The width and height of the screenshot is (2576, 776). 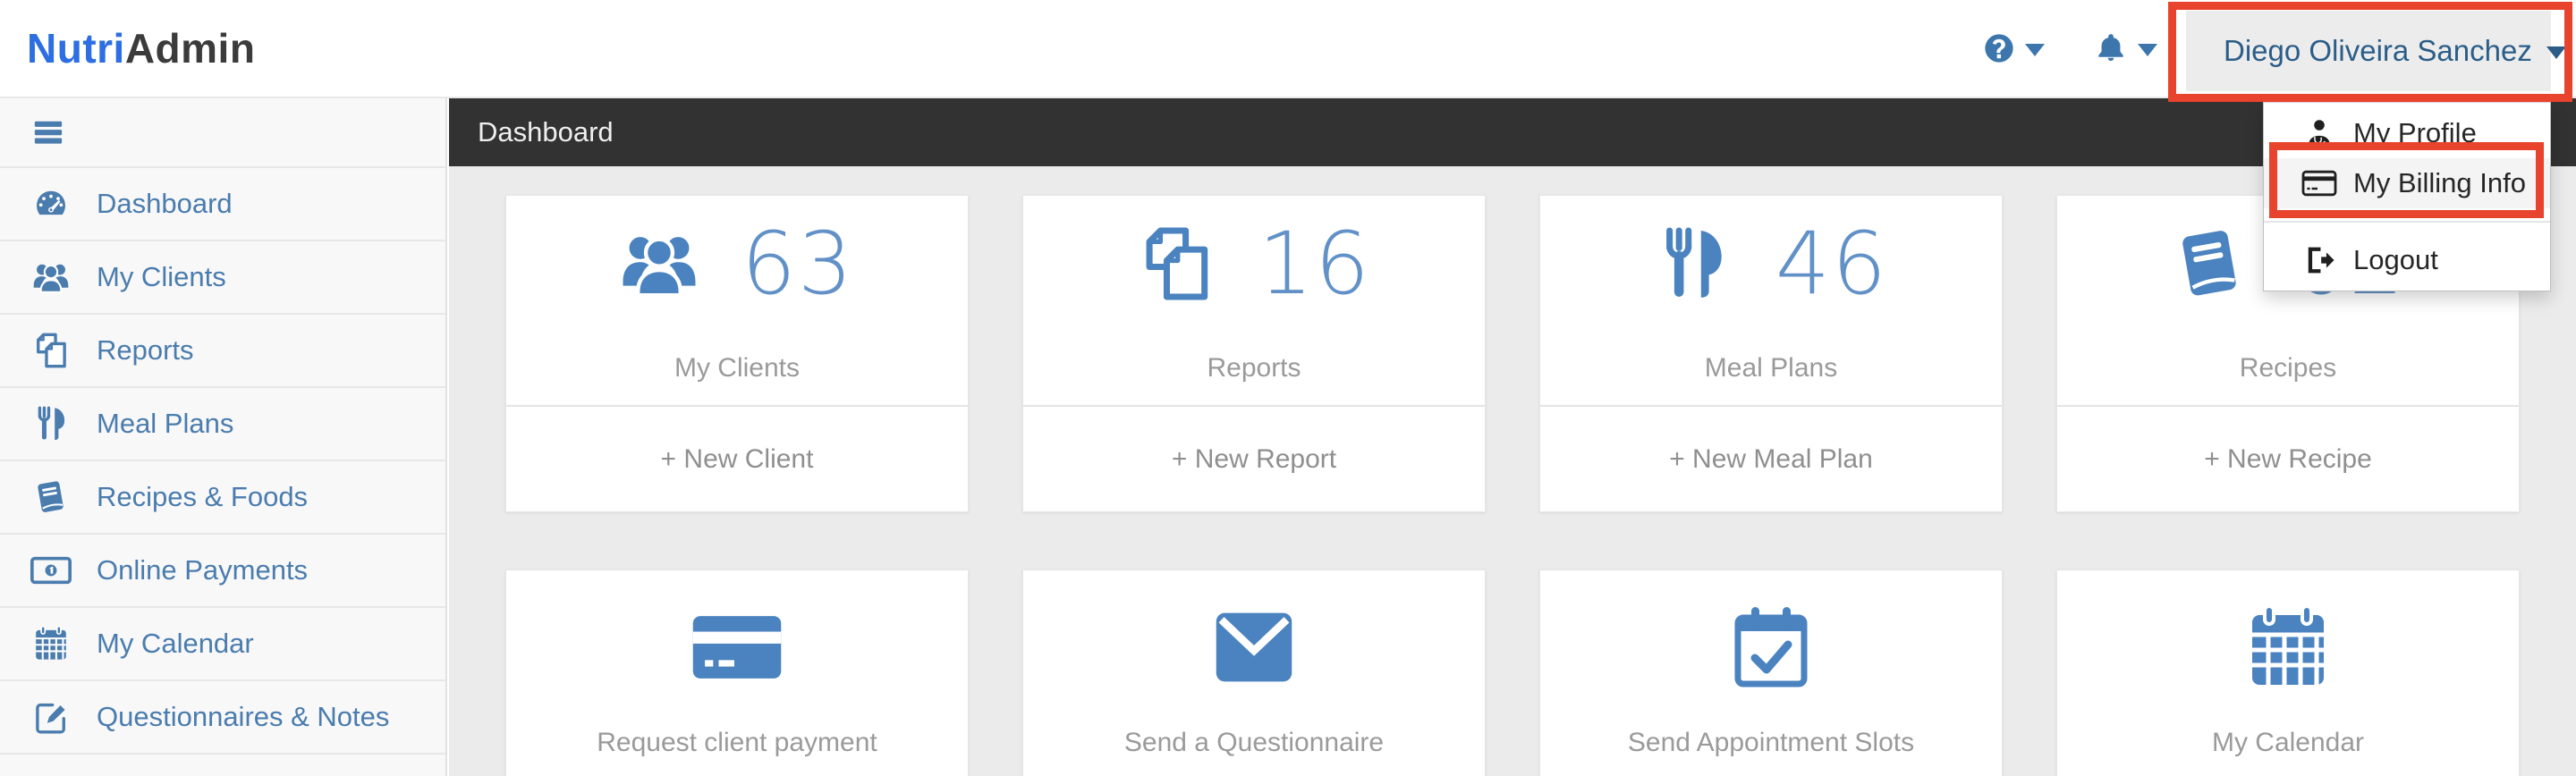 I want to click on sidebar-item-my-calendar: My Calendar, so click(x=222, y=644).